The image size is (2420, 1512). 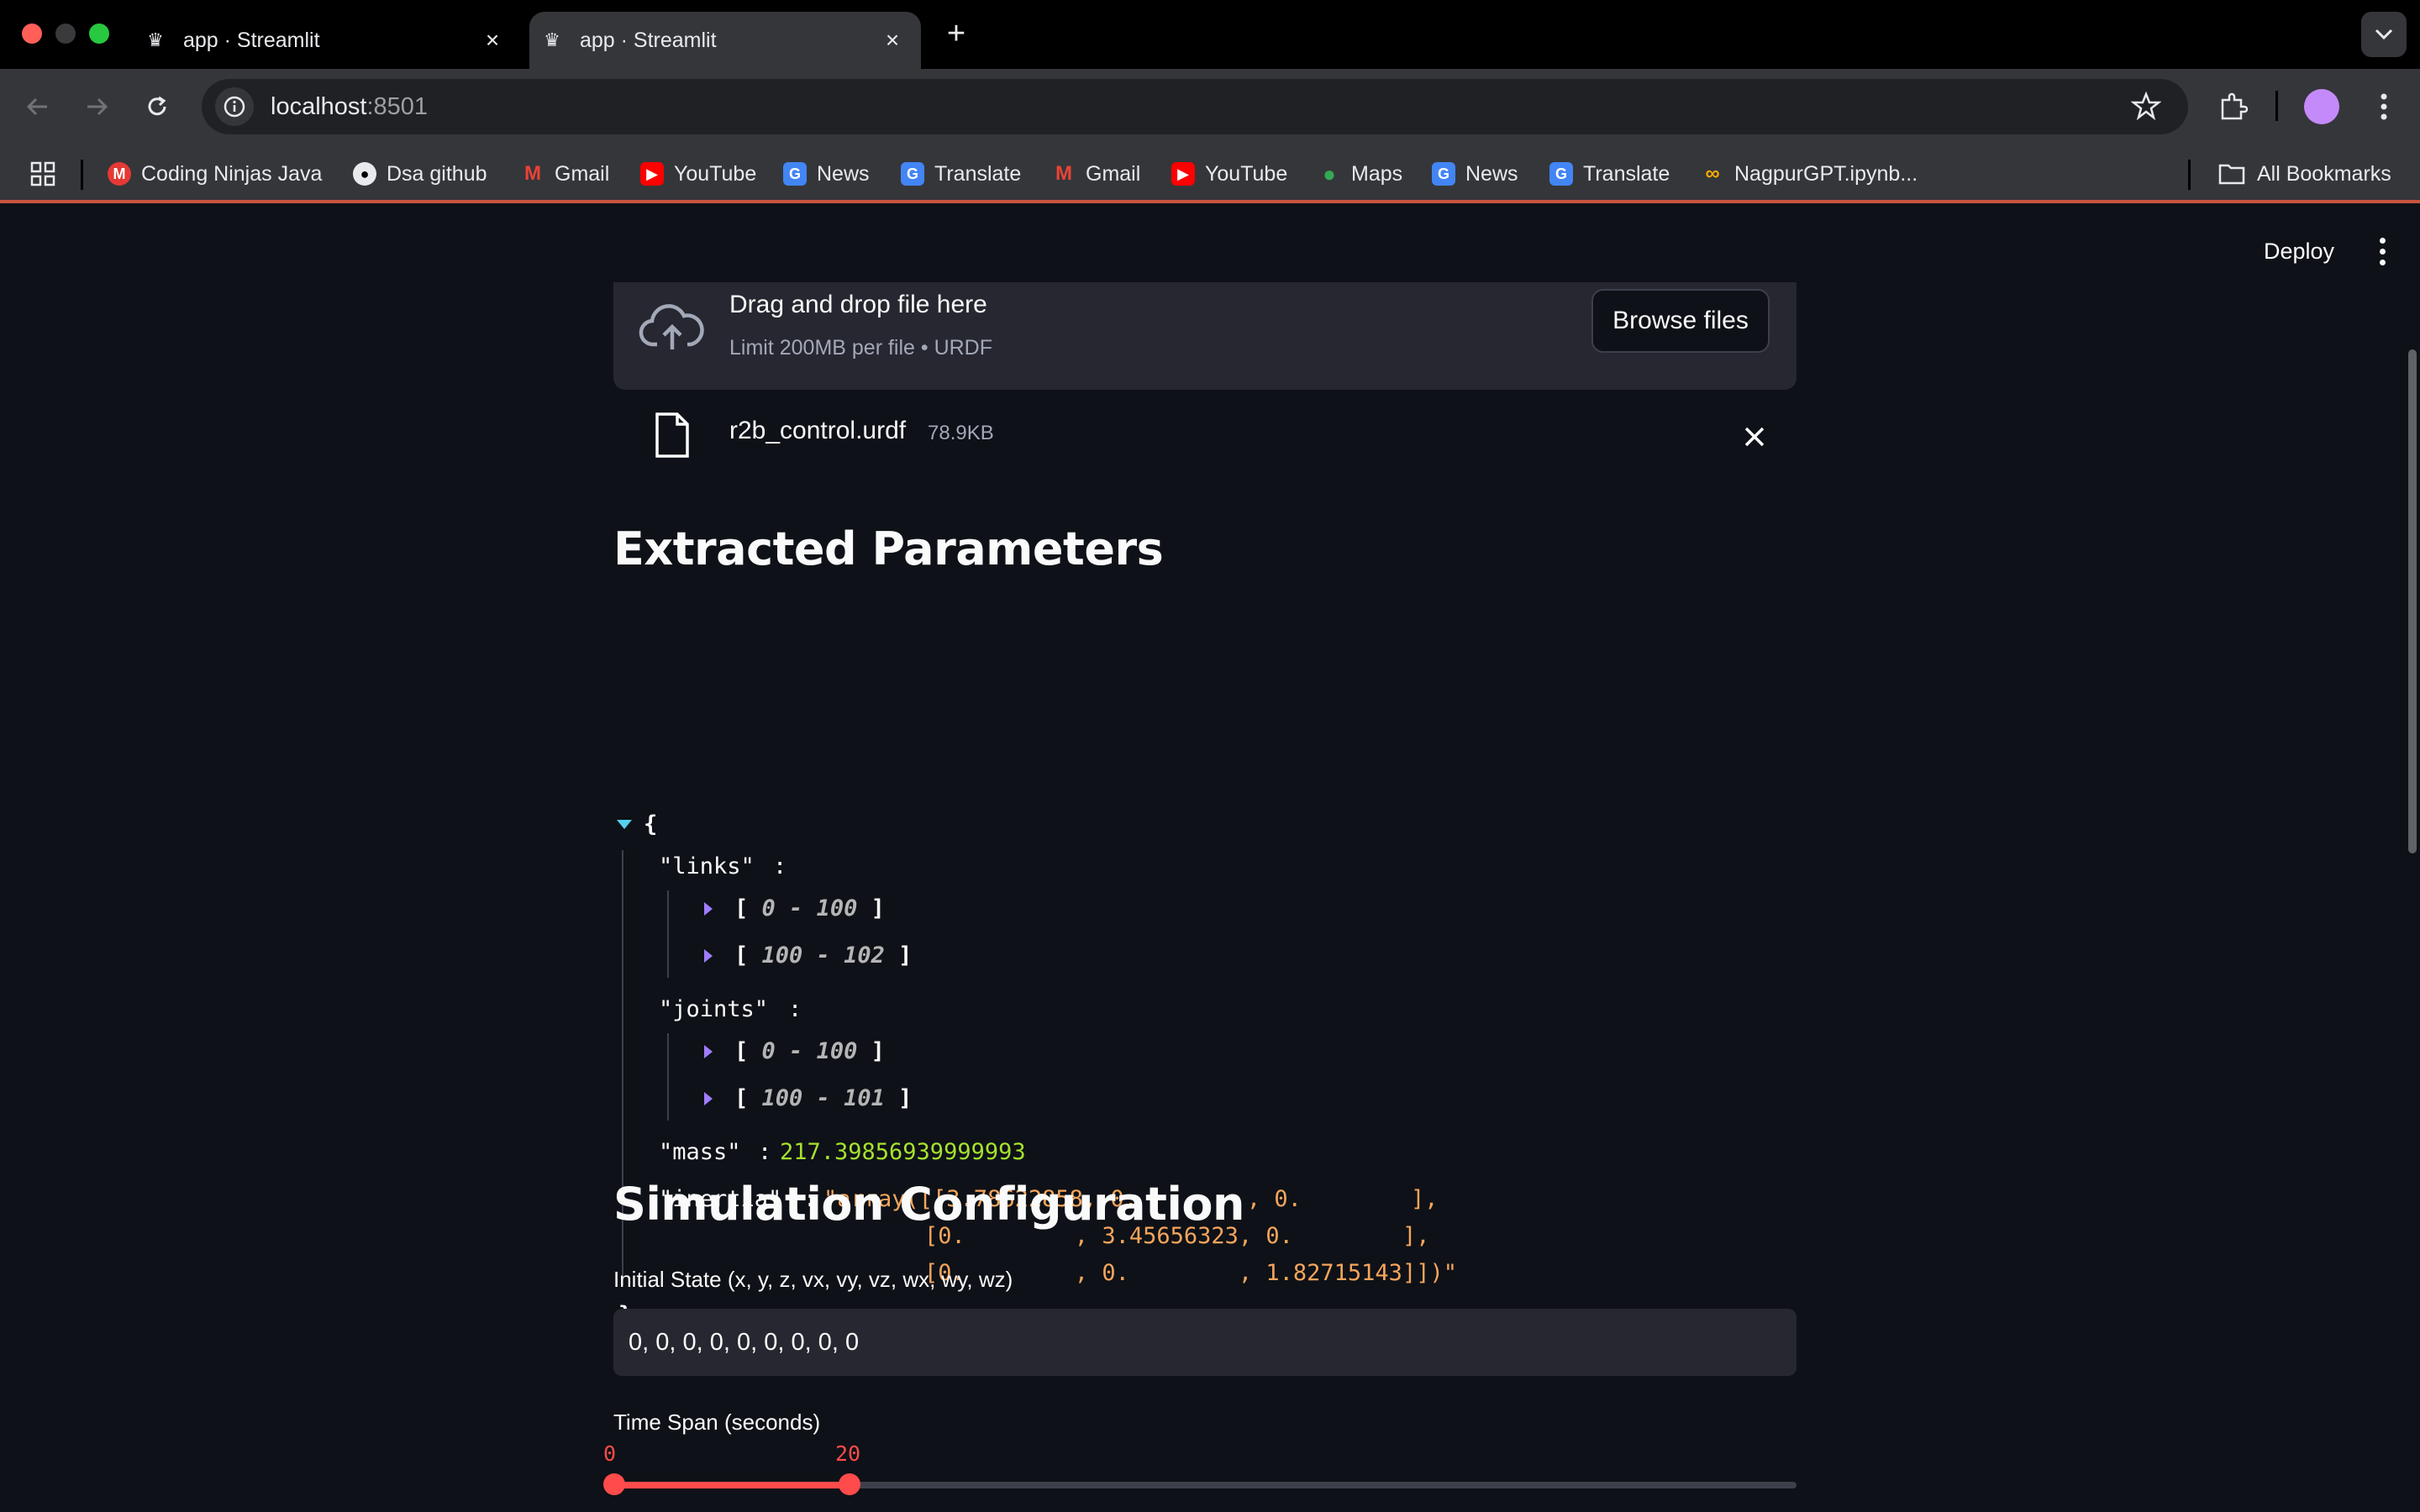 I want to click on uploaded-file-row: r2b_control.urdf 78.9KB, so click(x=1205, y=436).